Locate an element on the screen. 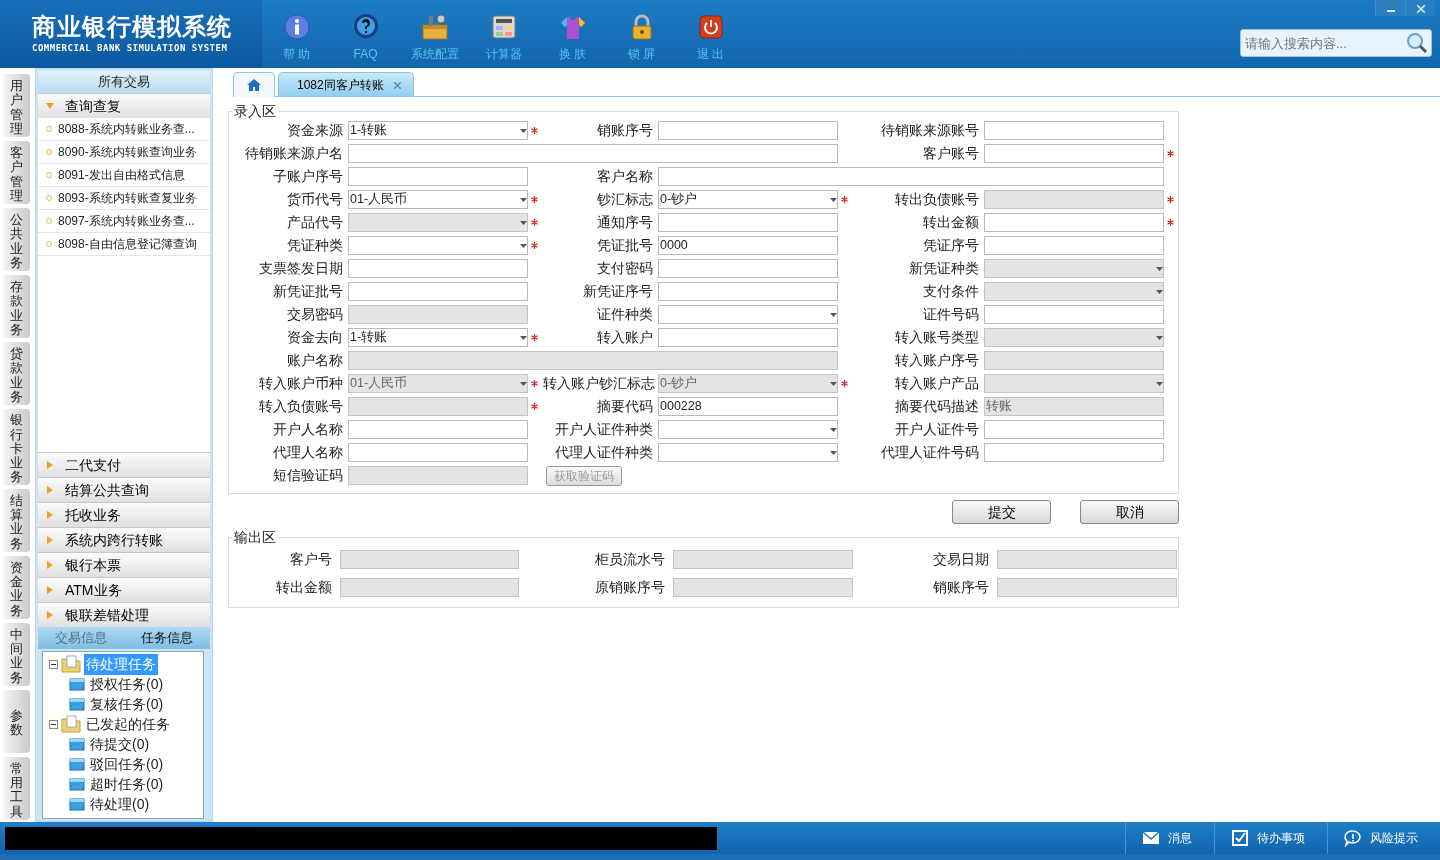 Image resolution: width=1440 pixels, height=860 pixels. field-label: 账户名称 is located at coordinates (315, 360).